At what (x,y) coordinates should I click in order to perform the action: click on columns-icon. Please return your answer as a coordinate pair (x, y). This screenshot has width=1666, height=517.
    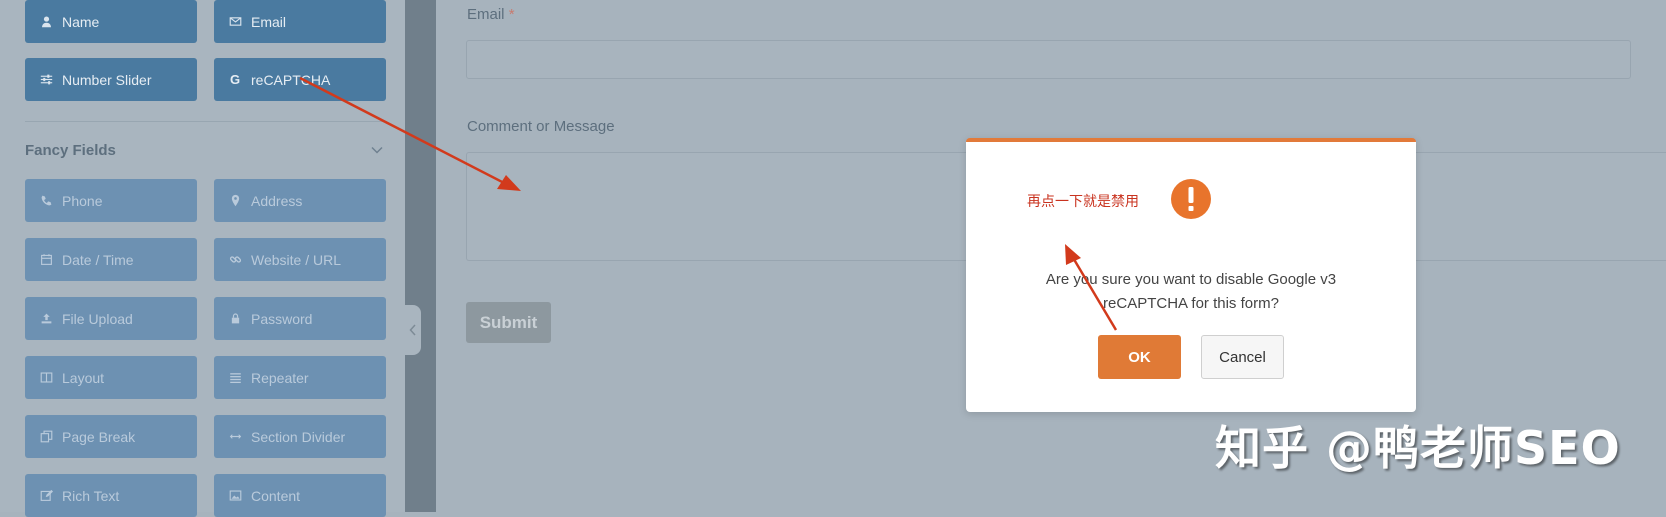
    Looking at the image, I should click on (46, 378).